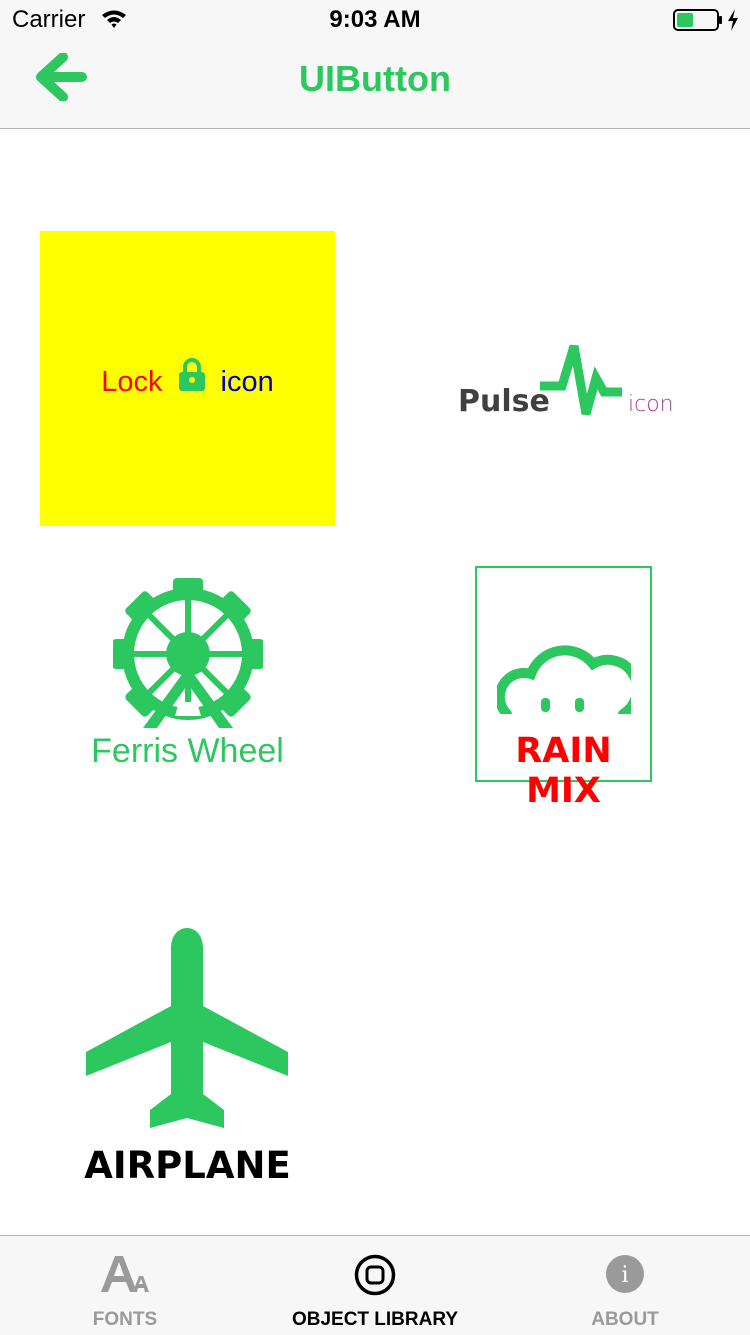  I want to click on pulse-button: Pulse icon, so click(565, 380).